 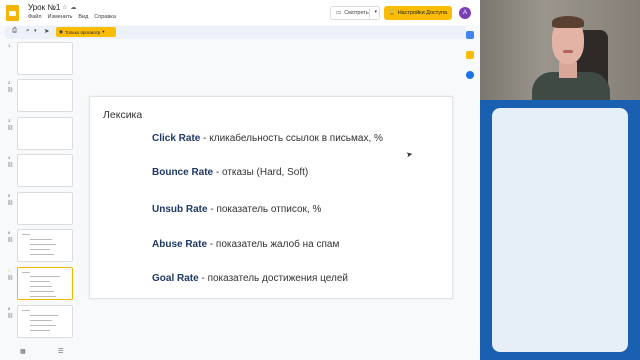 What do you see at coordinates (560, 50) in the screenshot?
I see `webcam-video` at bounding box center [560, 50].